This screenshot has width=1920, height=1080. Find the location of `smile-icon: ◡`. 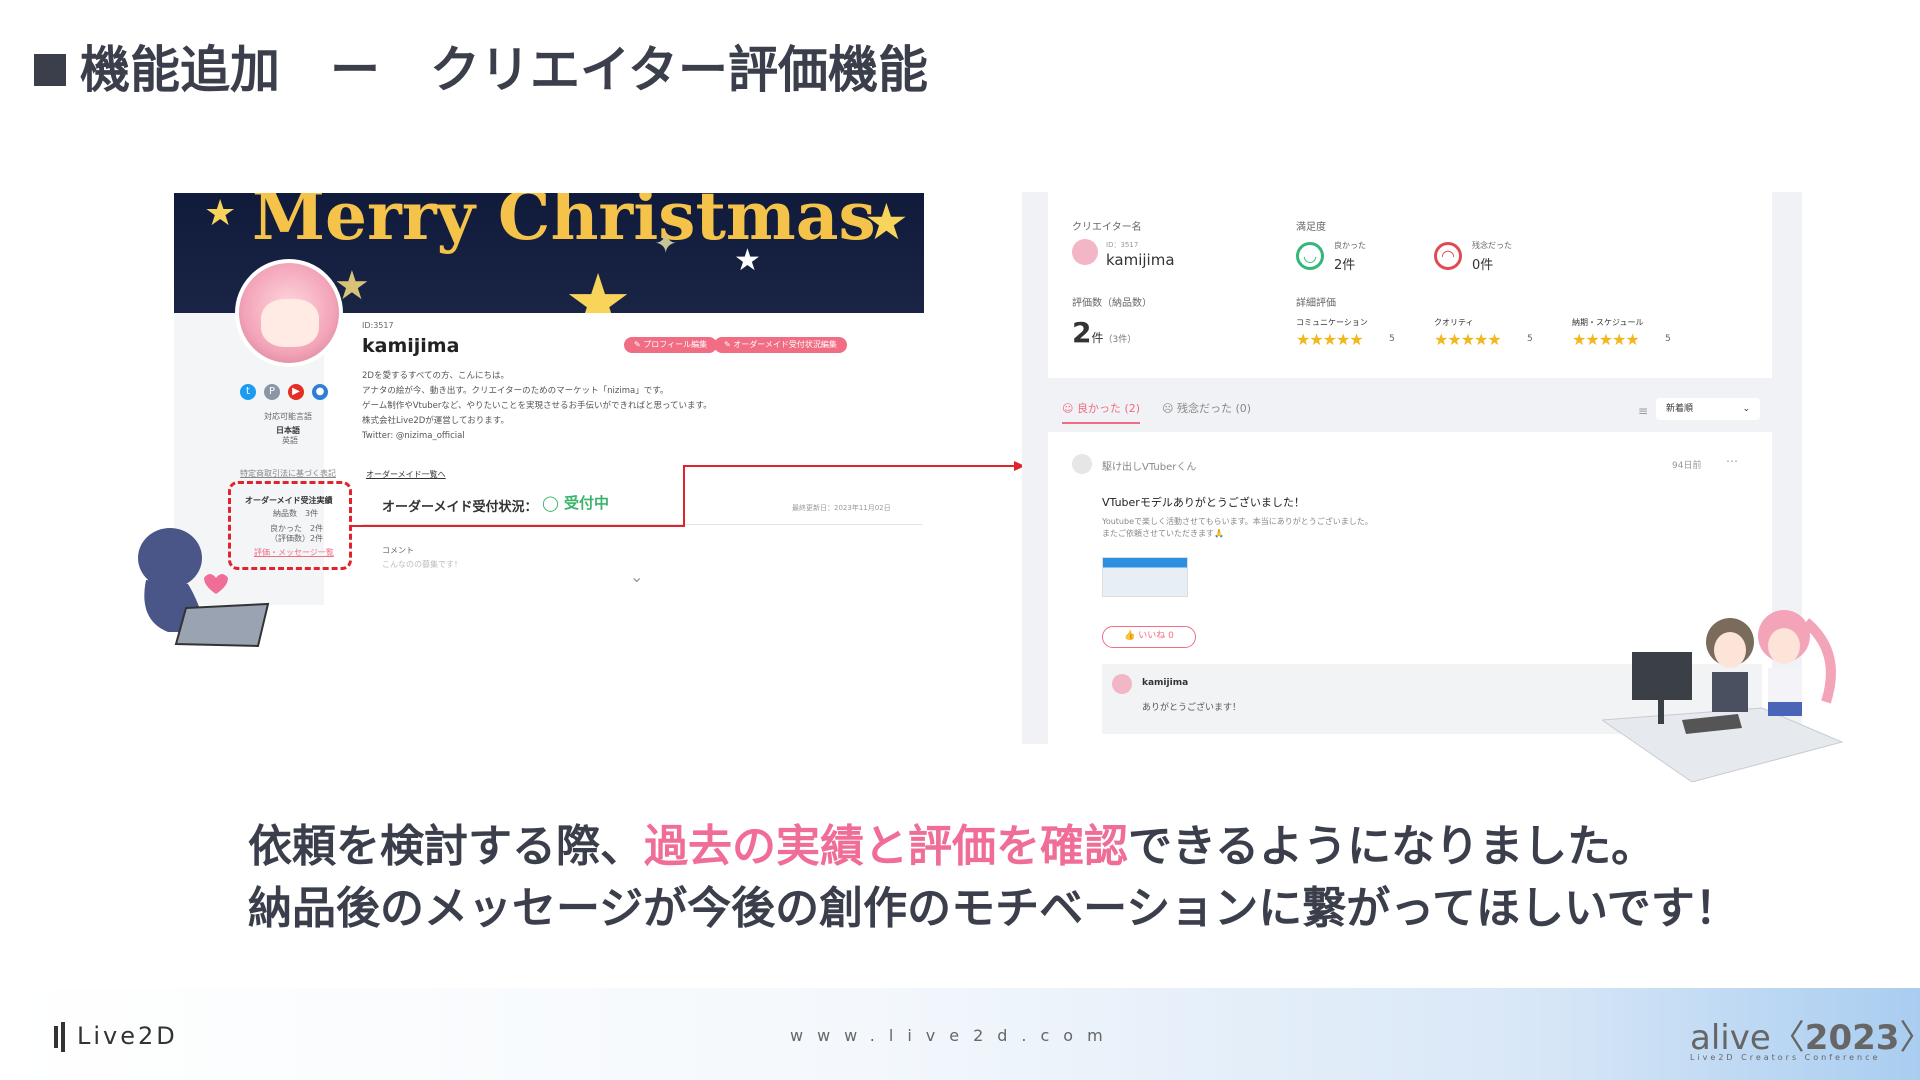

smile-icon: ◡ is located at coordinates (1310, 256).